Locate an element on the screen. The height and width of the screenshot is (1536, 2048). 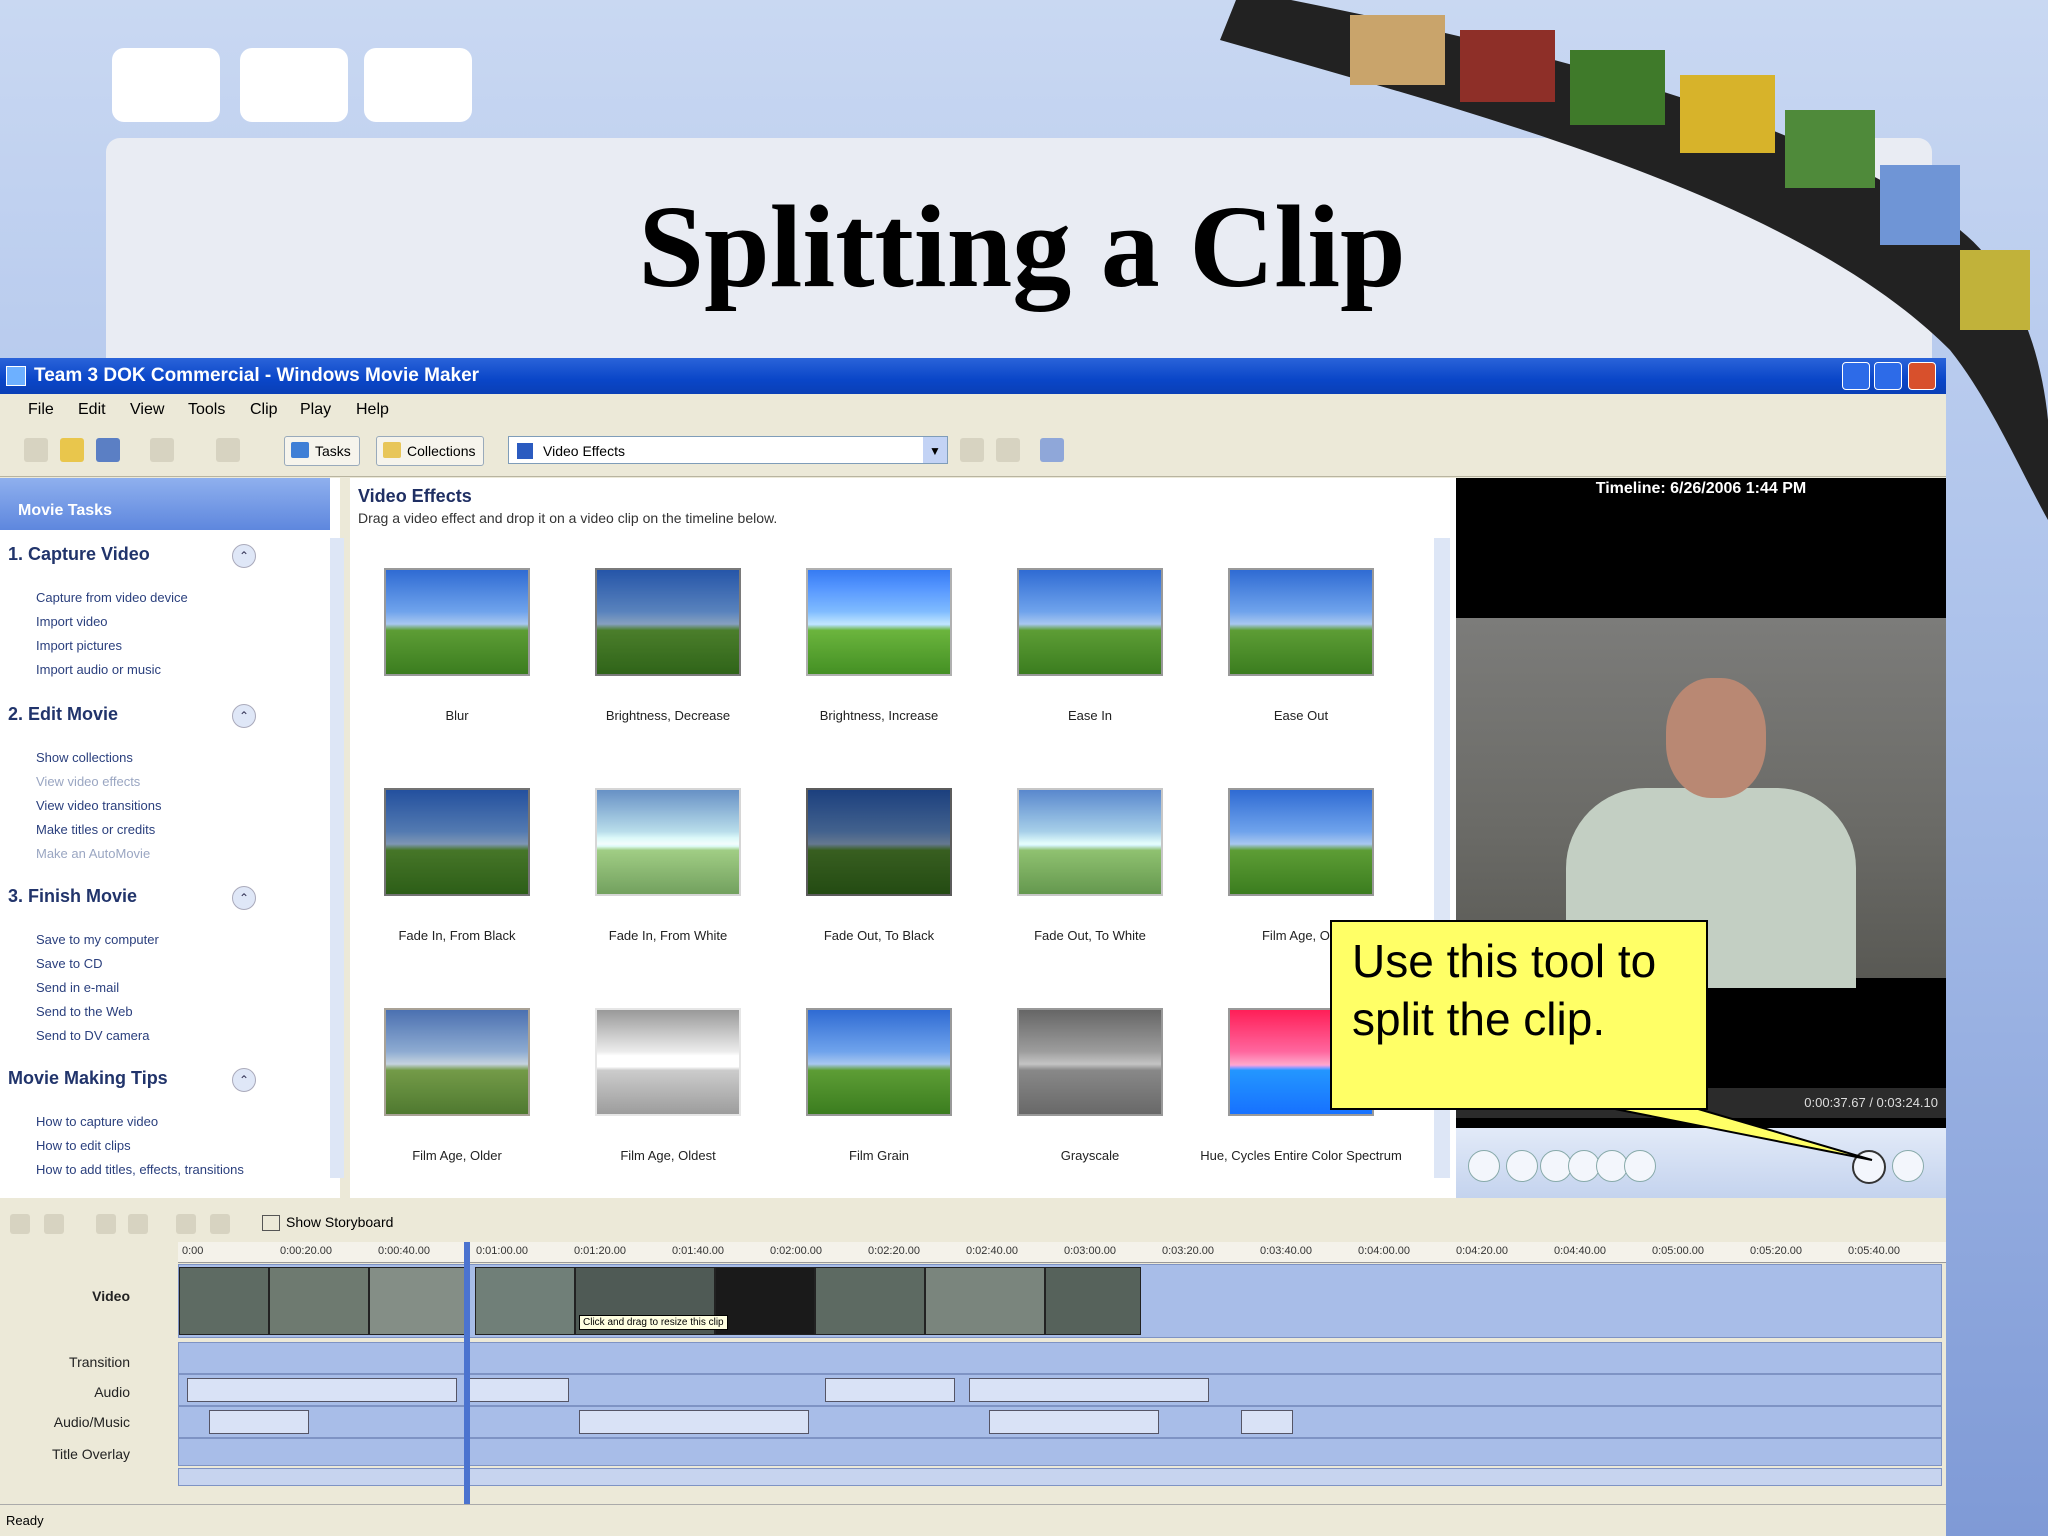
effect-thumbnail is located at coordinates (668, 622).